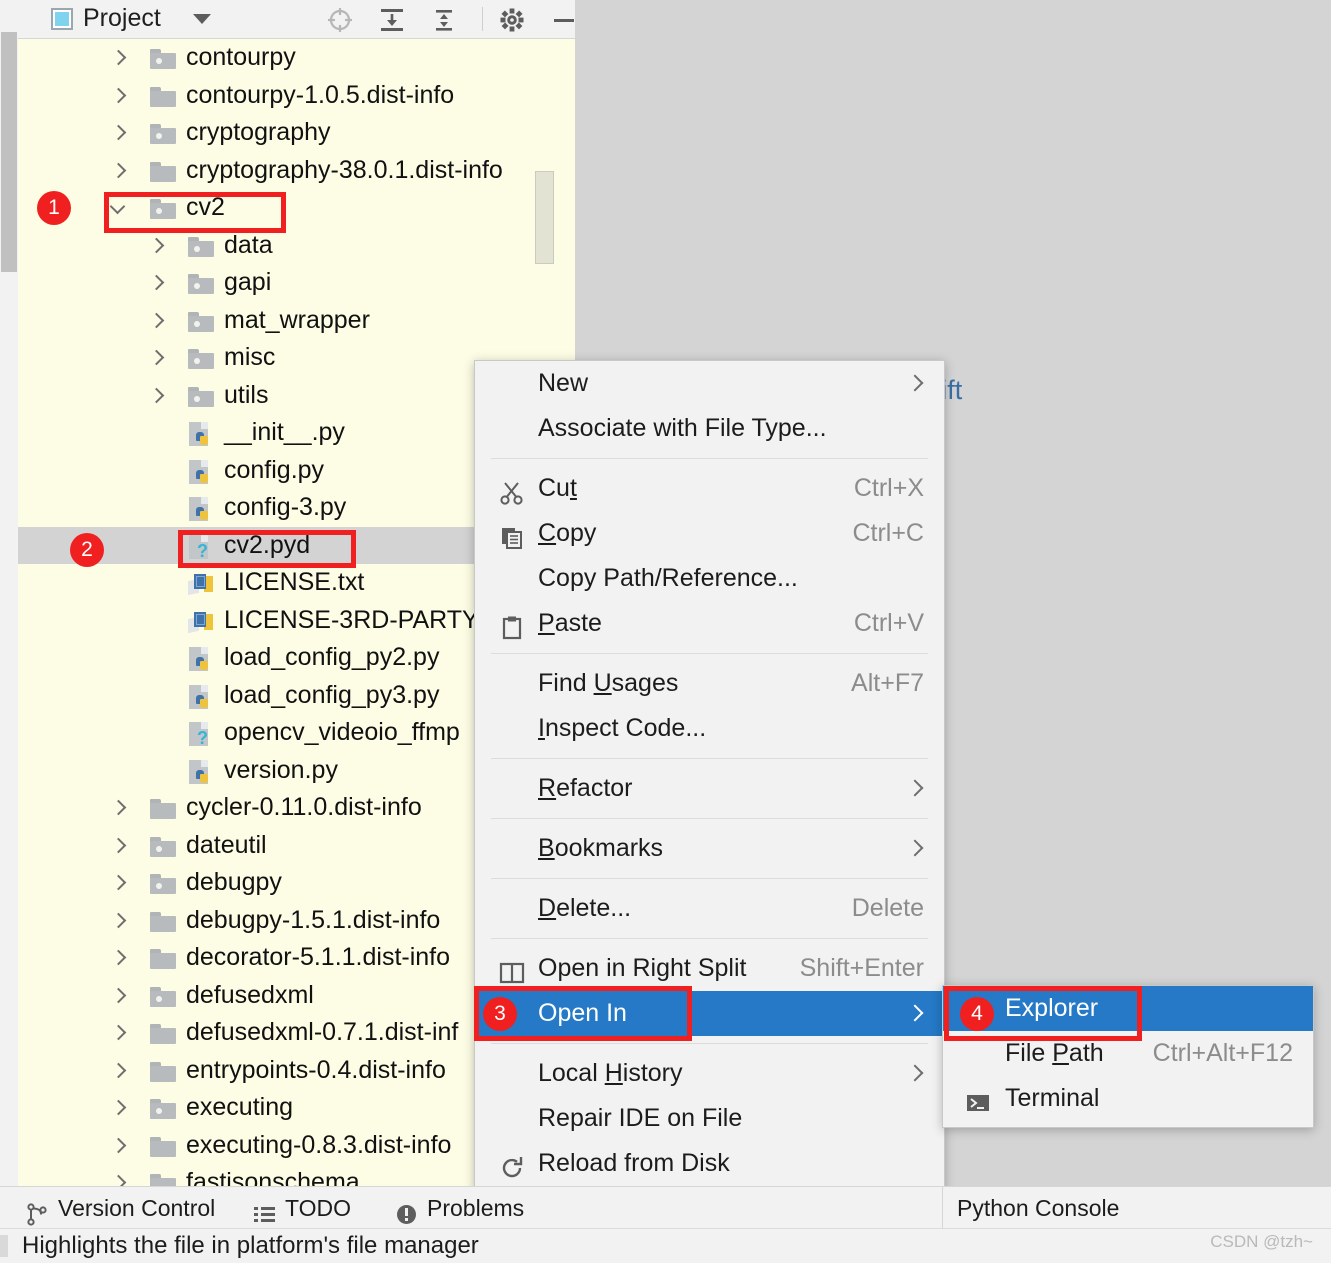 This screenshot has width=1331, height=1263. What do you see at coordinates (634, 1163) in the screenshot?
I see `menu-item-label: Reload from Disk` at bounding box center [634, 1163].